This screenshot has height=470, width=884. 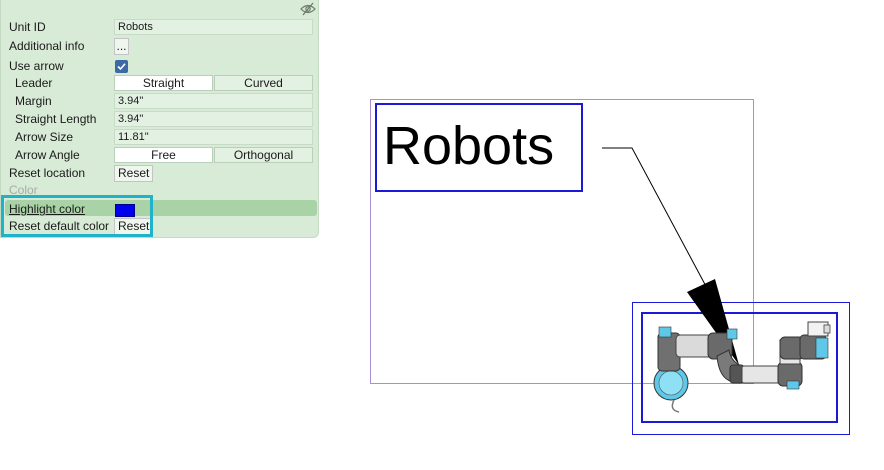 I want to click on use-arrow-checkbox, so click(x=121, y=66).